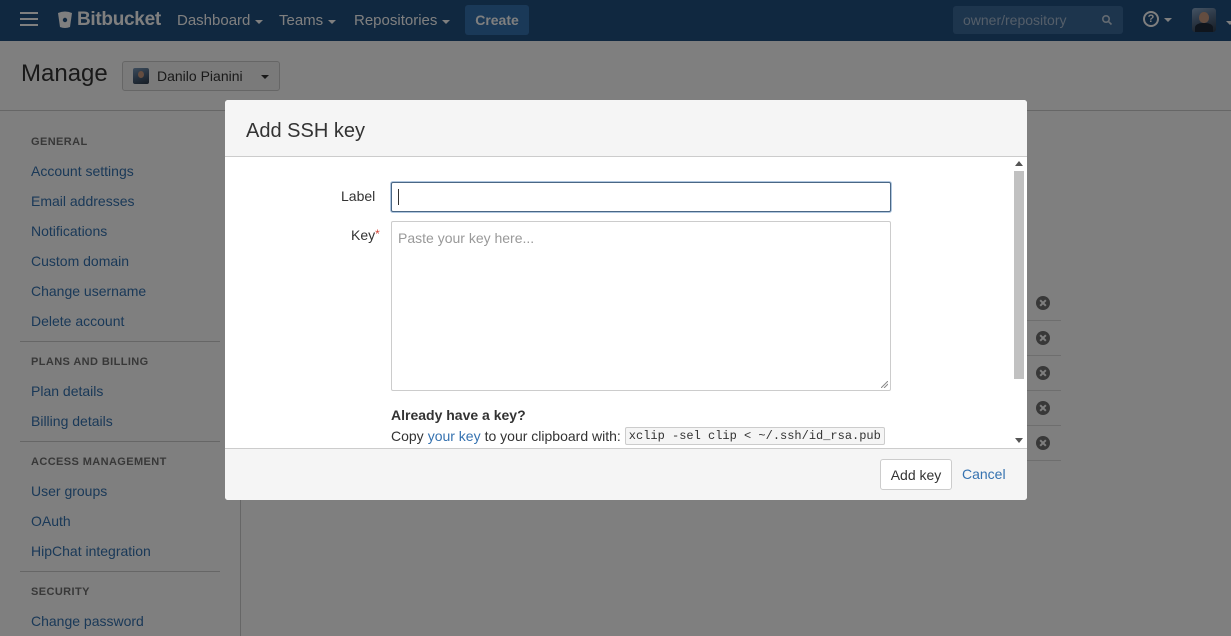 The height and width of the screenshot is (636, 1231). What do you see at coordinates (458, 415) in the screenshot?
I see `already-have-key-heading: Already have a key?` at bounding box center [458, 415].